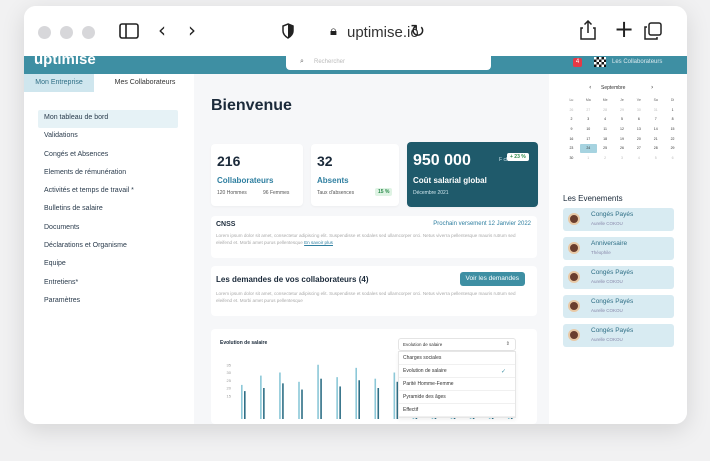  What do you see at coordinates (588, 129) in the screenshot?
I see `calendar-day: 10` at bounding box center [588, 129].